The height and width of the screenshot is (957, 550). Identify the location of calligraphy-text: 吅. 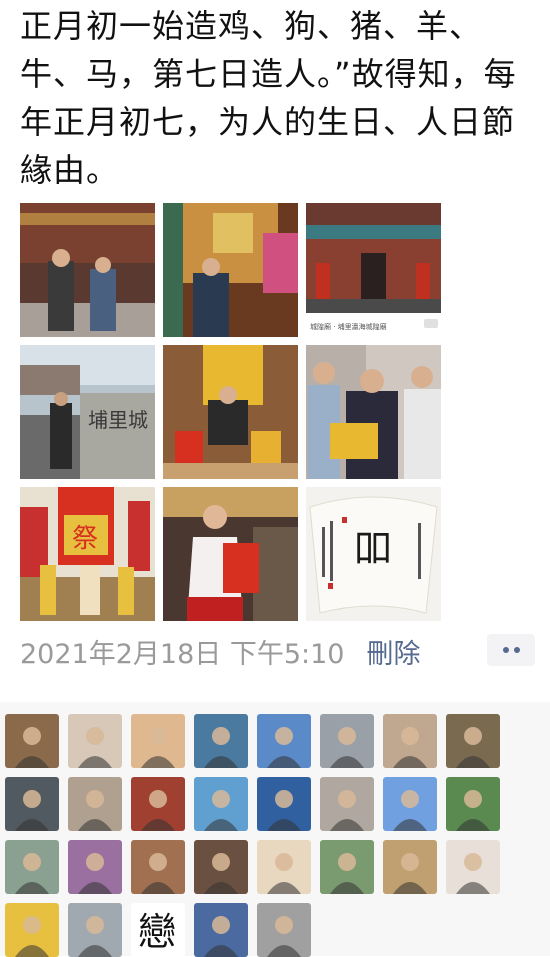
(373, 548).